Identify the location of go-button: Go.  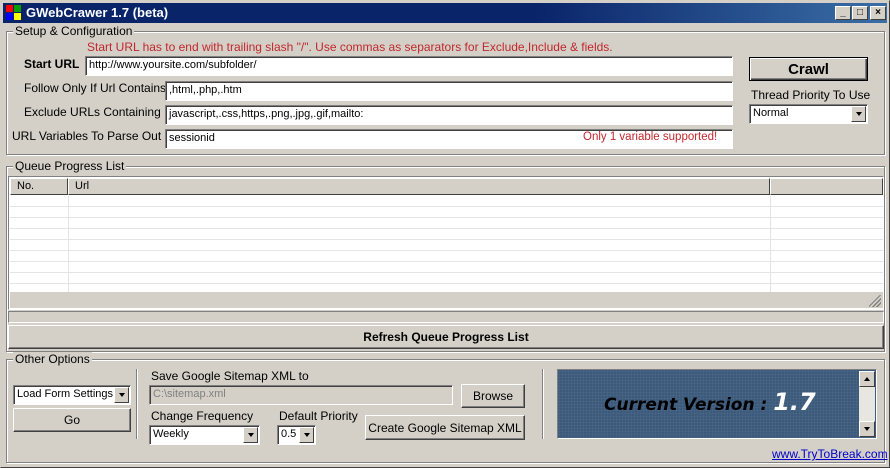
(72, 420).